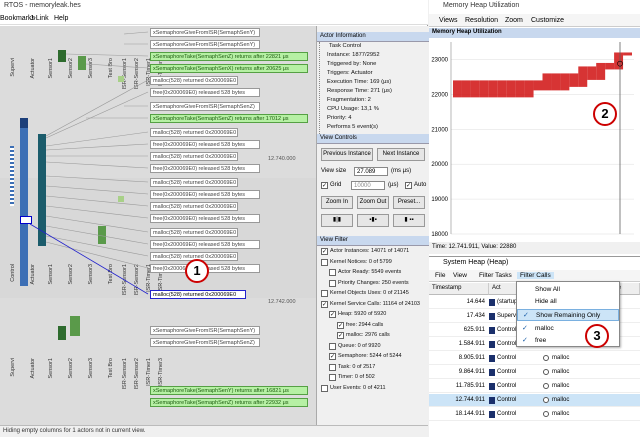 This screenshot has height=437, width=640. What do you see at coordinates (61, 18) in the screenshot?
I see `menu-help: Help` at bounding box center [61, 18].